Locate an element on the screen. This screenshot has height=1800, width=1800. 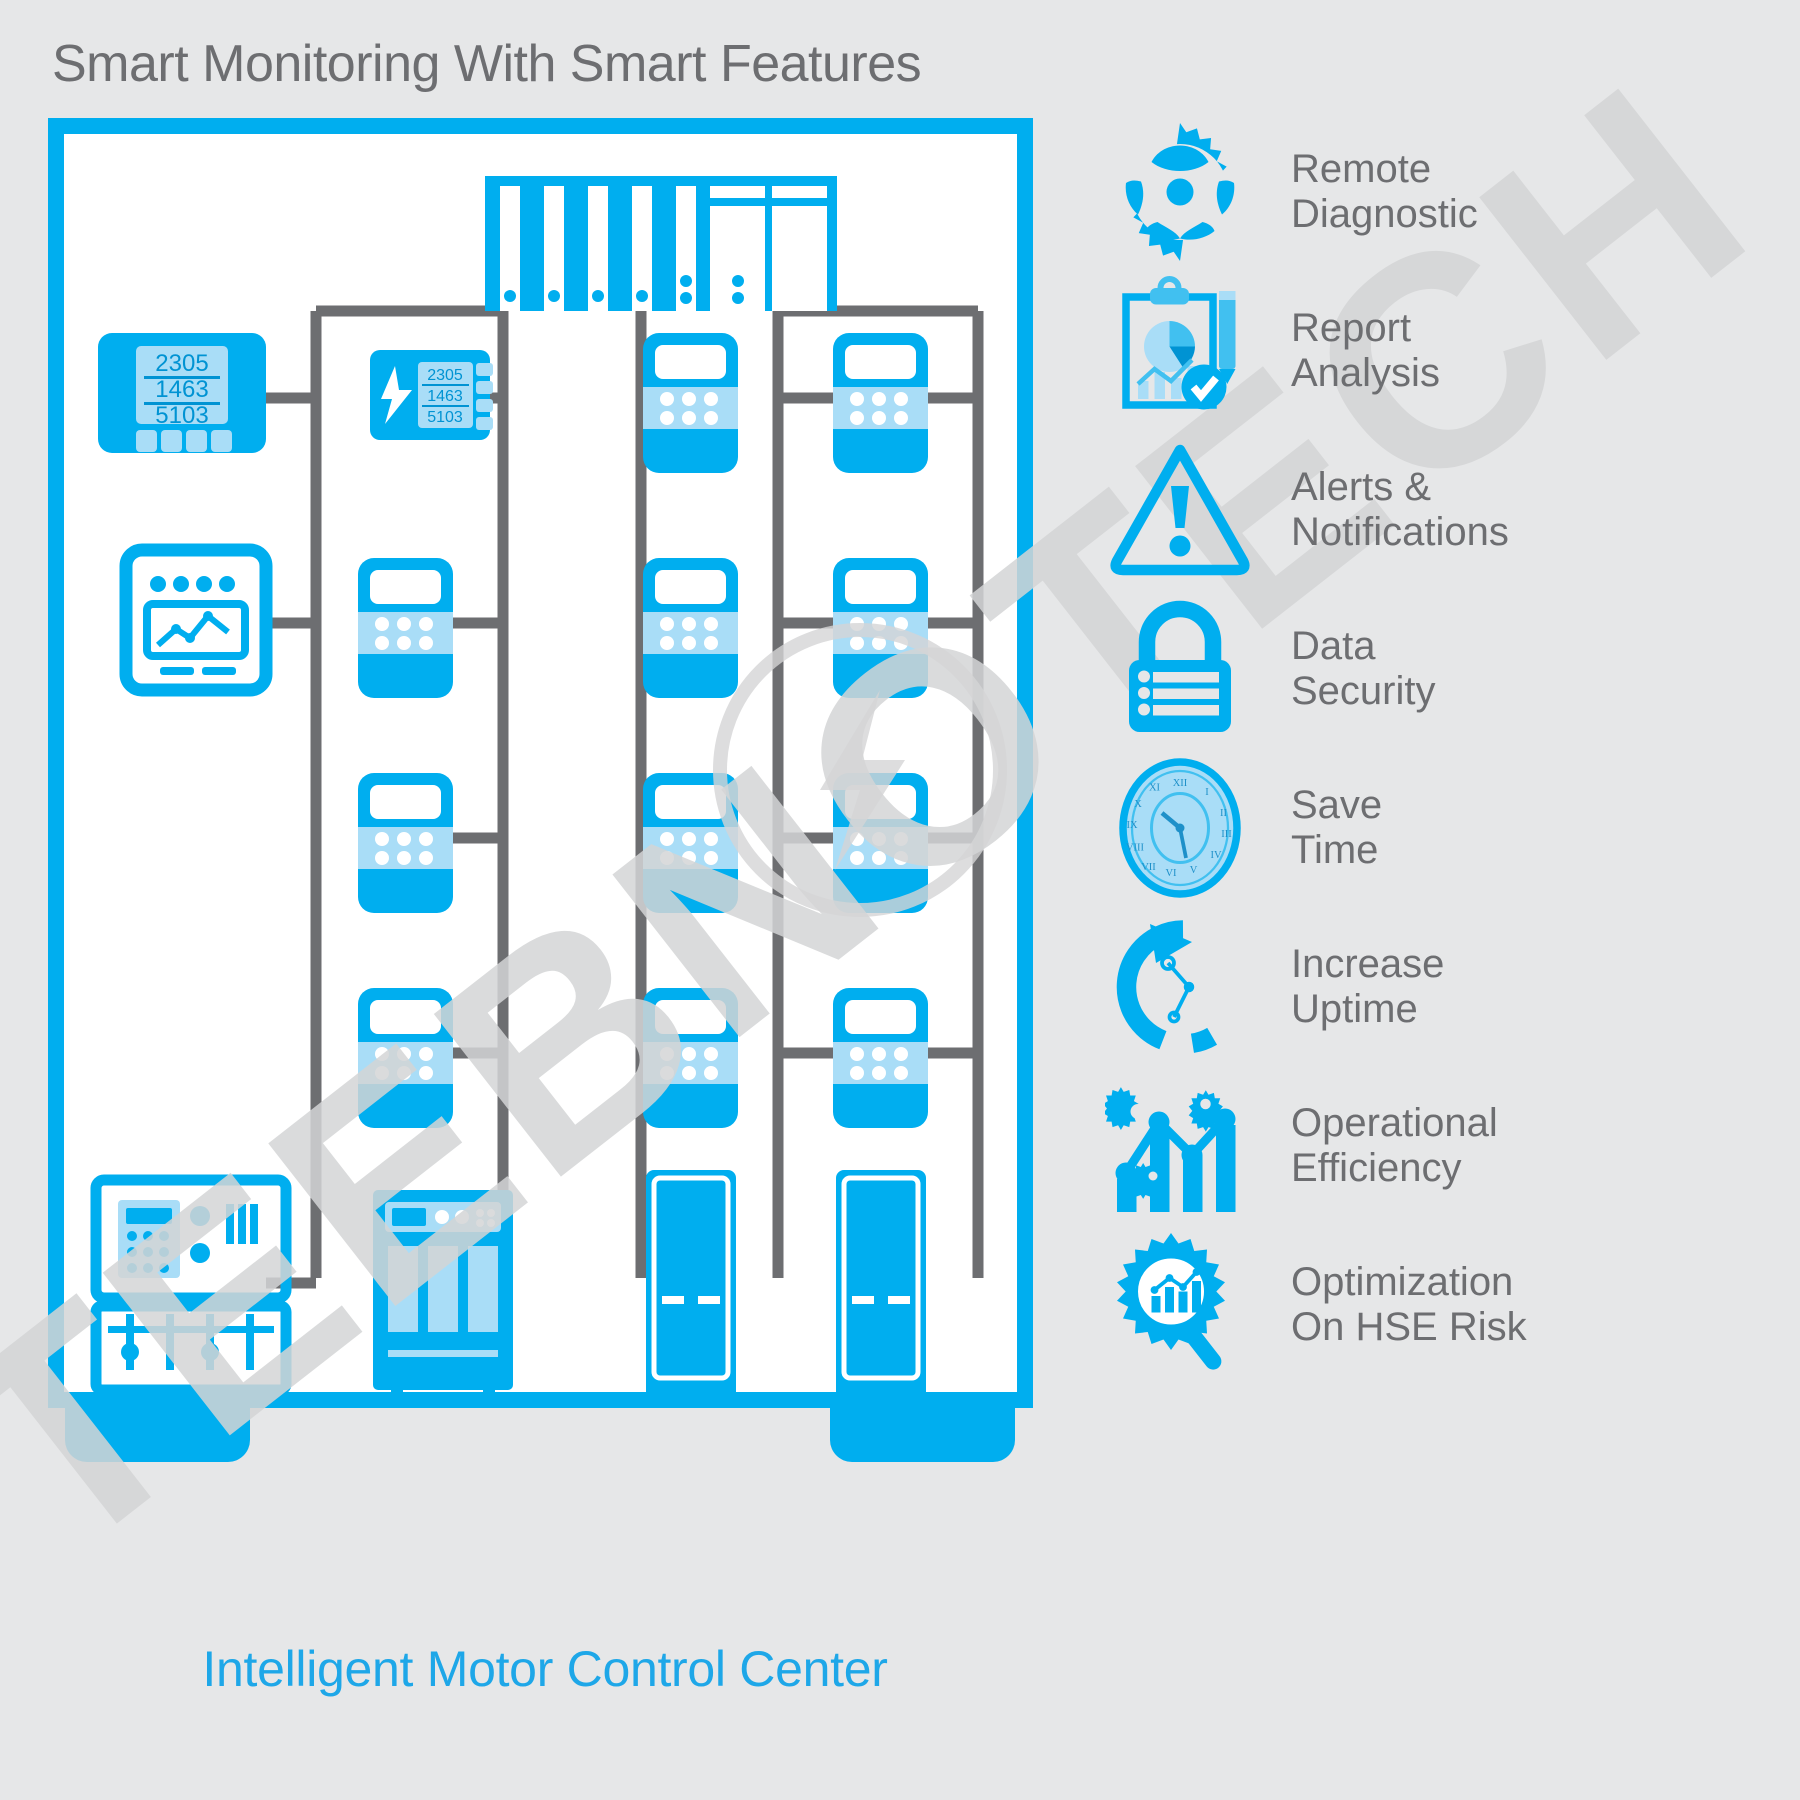
feature-item-operational-efficiency: Operational Efficiency is located at coordinates (1435, 1145).